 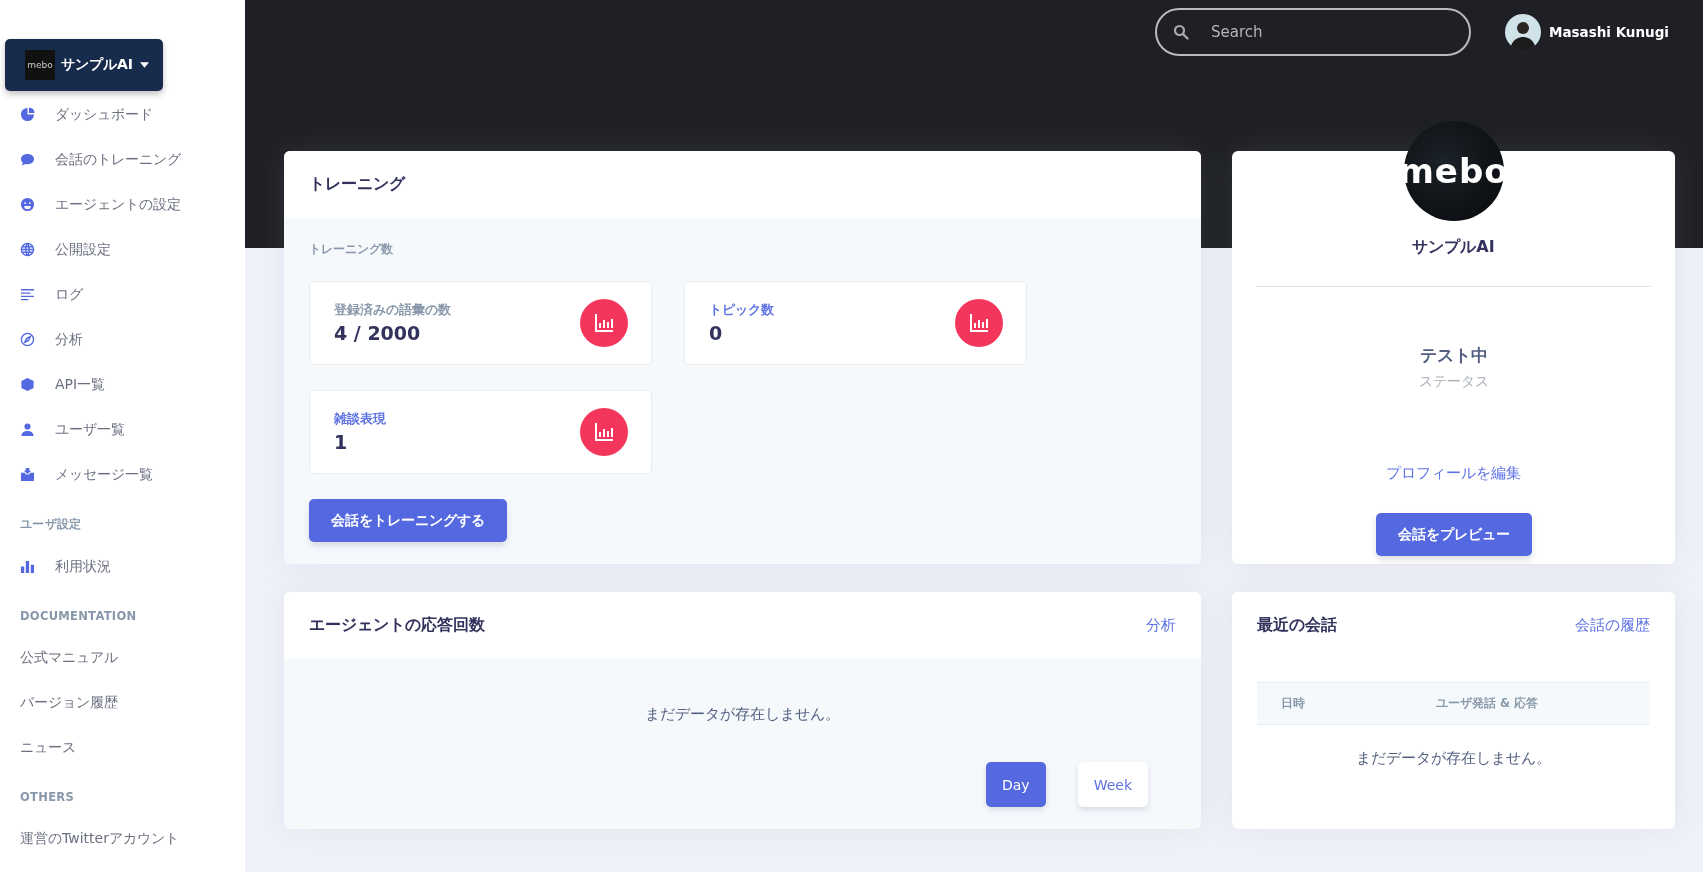 What do you see at coordinates (122, 294) in the screenshot?
I see `sidebar-item: ログ` at bounding box center [122, 294].